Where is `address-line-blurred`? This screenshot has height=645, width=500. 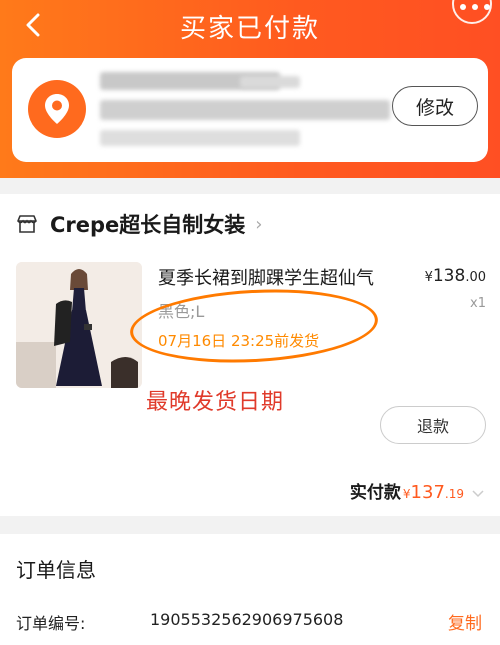
address-line-blurred is located at coordinates (245, 110).